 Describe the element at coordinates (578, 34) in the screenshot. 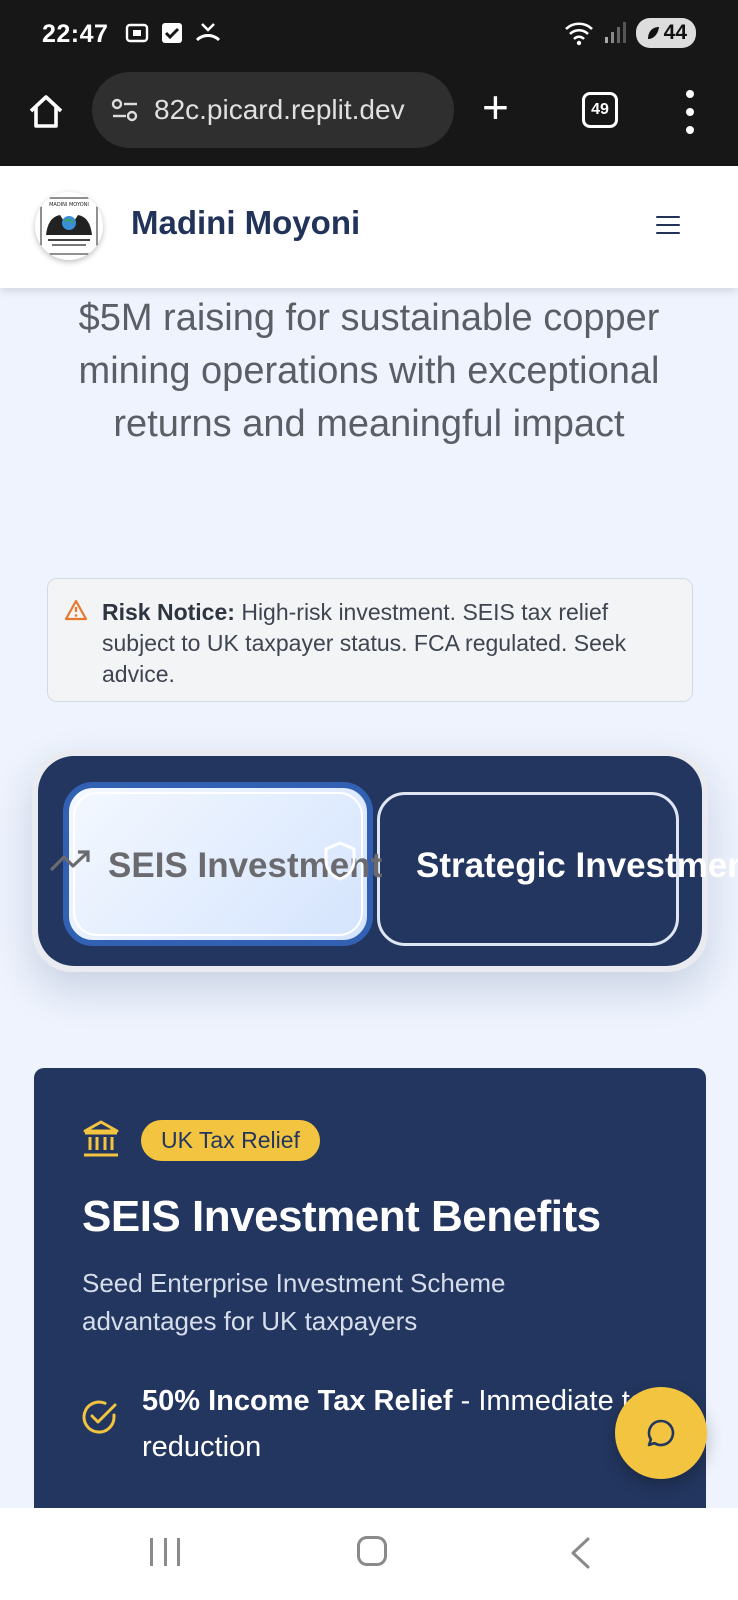

I see `wifi-icon` at that location.